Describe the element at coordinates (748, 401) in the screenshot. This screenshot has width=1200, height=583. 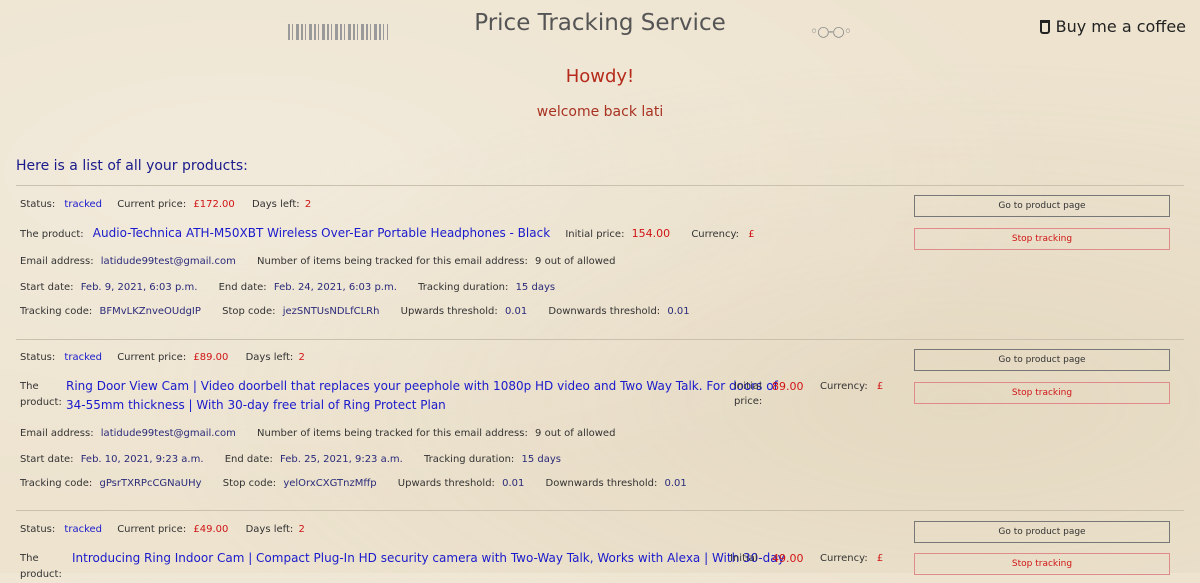
I see `initial-label-line2: price:` at that location.